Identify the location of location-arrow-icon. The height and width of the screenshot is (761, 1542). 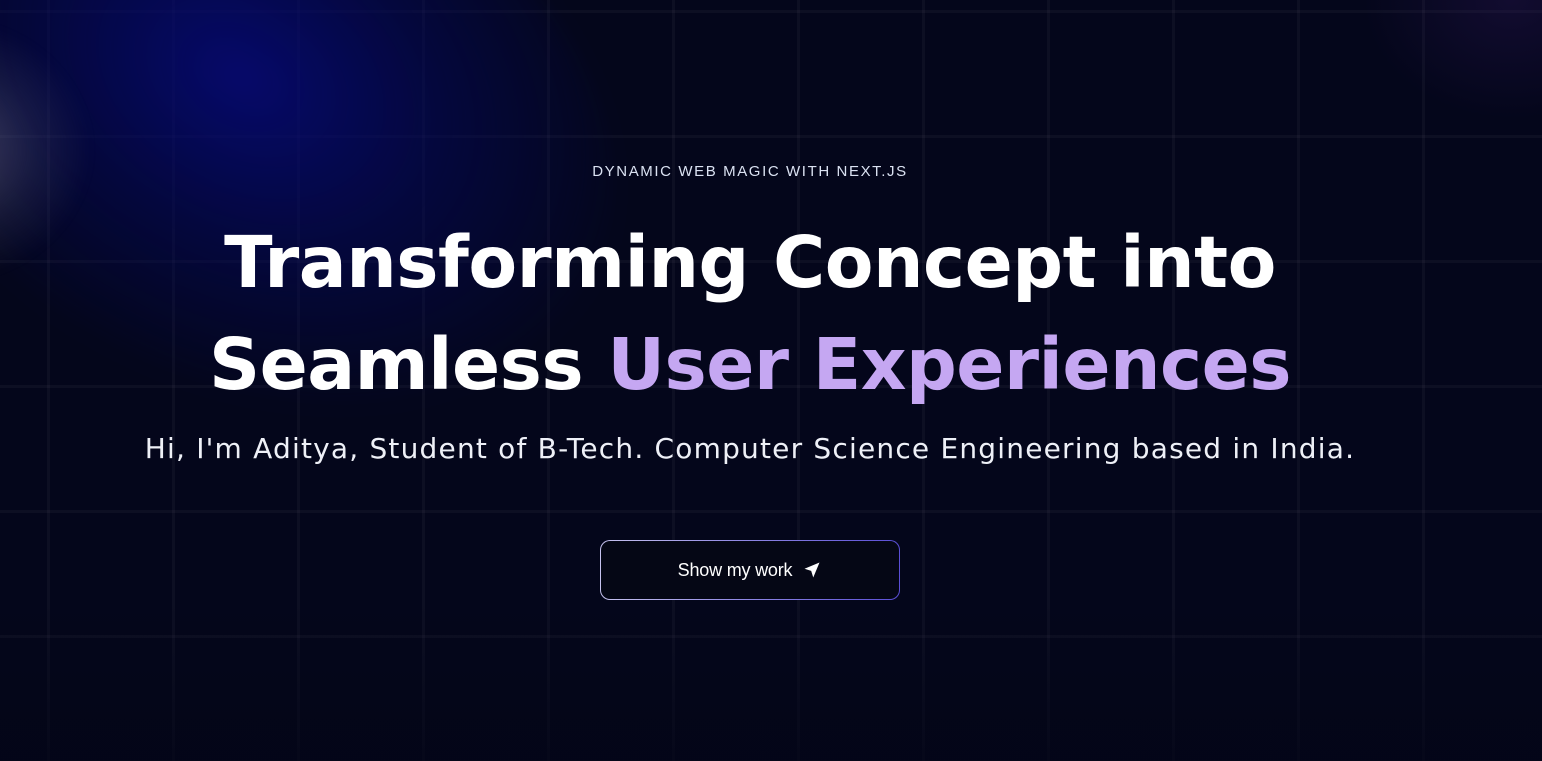
(812, 570).